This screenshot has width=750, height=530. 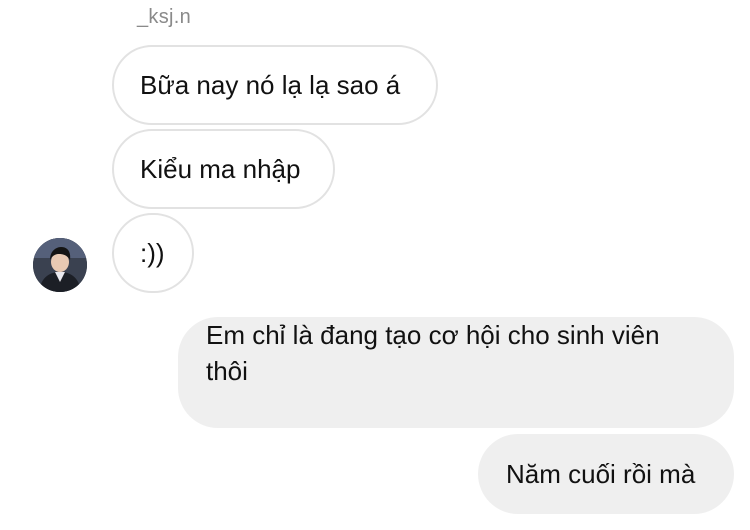 I want to click on received-message-1: Bữa nay nó lạ lạ sao á, so click(x=275, y=85).